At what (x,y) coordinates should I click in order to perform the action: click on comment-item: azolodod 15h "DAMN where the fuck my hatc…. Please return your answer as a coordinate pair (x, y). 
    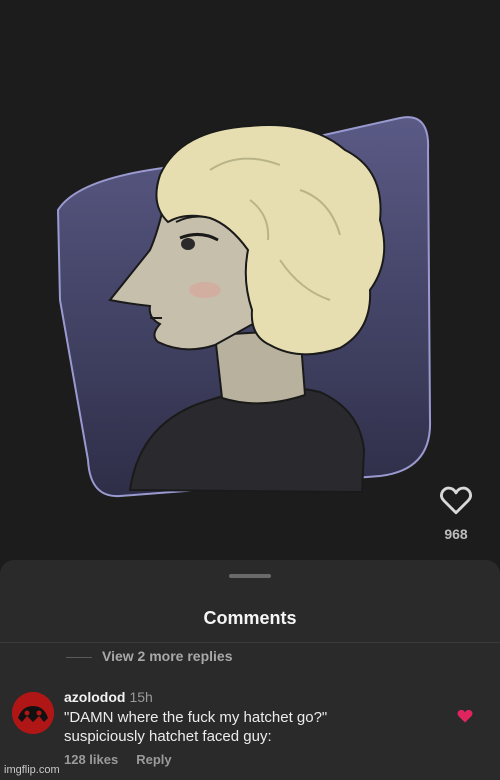
    Looking at the image, I should click on (250, 734).